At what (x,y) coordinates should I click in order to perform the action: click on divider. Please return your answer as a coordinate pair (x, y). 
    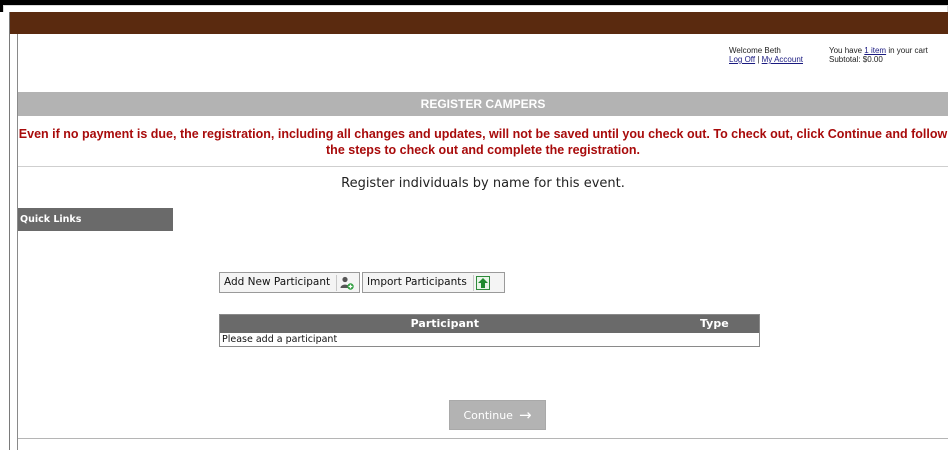
    Looking at the image, I should click on (483, 166).